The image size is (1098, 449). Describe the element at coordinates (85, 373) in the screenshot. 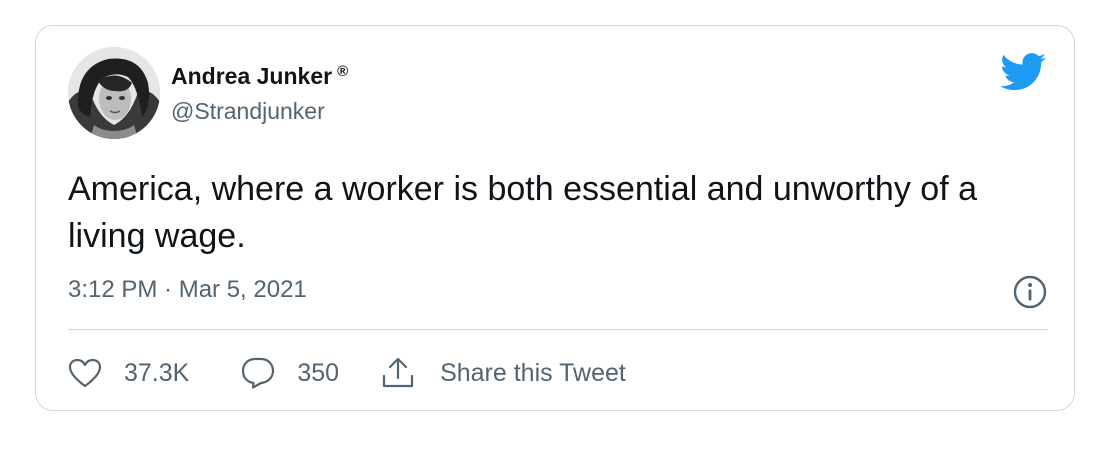

I see `heart-icon` at that location.